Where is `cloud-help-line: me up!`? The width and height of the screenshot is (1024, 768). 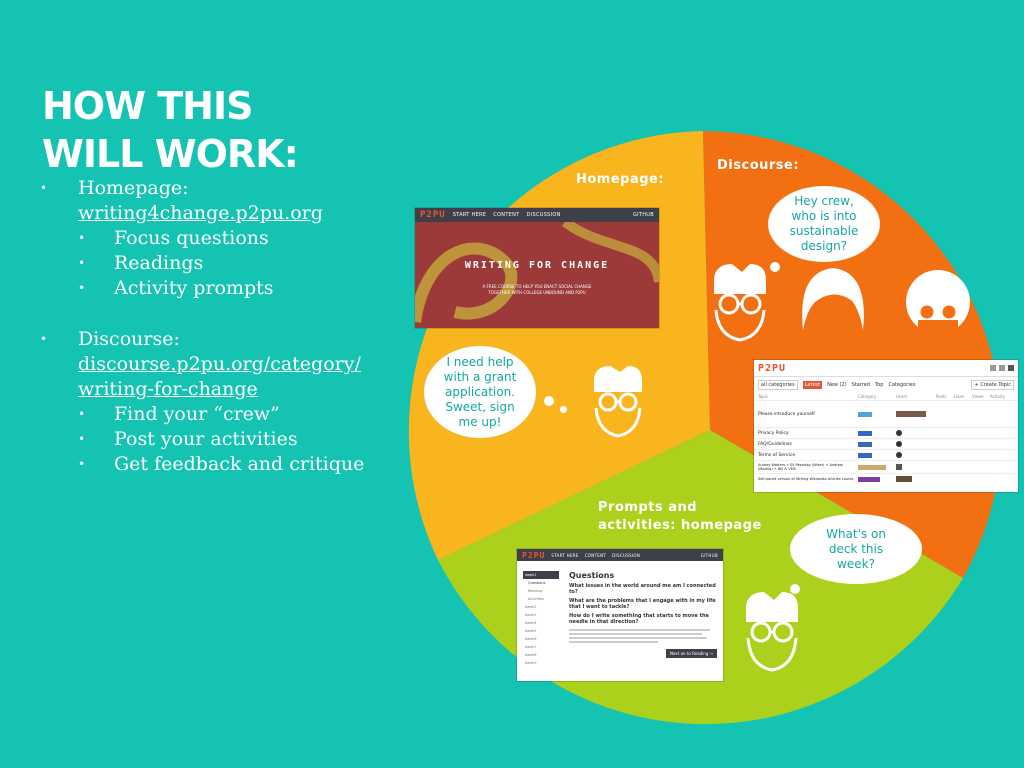 cloud-help-line: me up! is located at coordinates (480, 421).